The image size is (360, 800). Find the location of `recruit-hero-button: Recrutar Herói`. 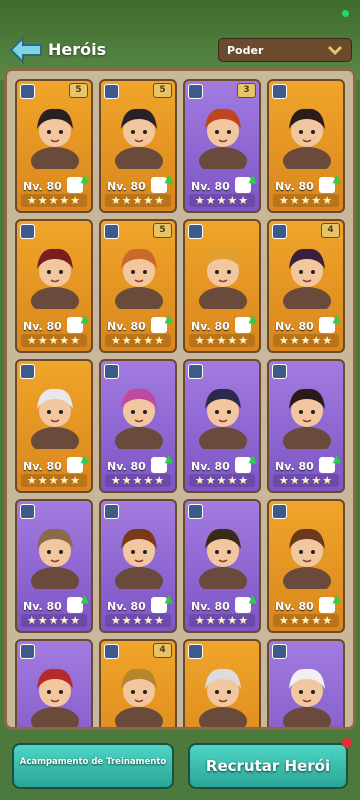

recruit-hero-button: Recrutar Herói is located at coordinates (268, 766).